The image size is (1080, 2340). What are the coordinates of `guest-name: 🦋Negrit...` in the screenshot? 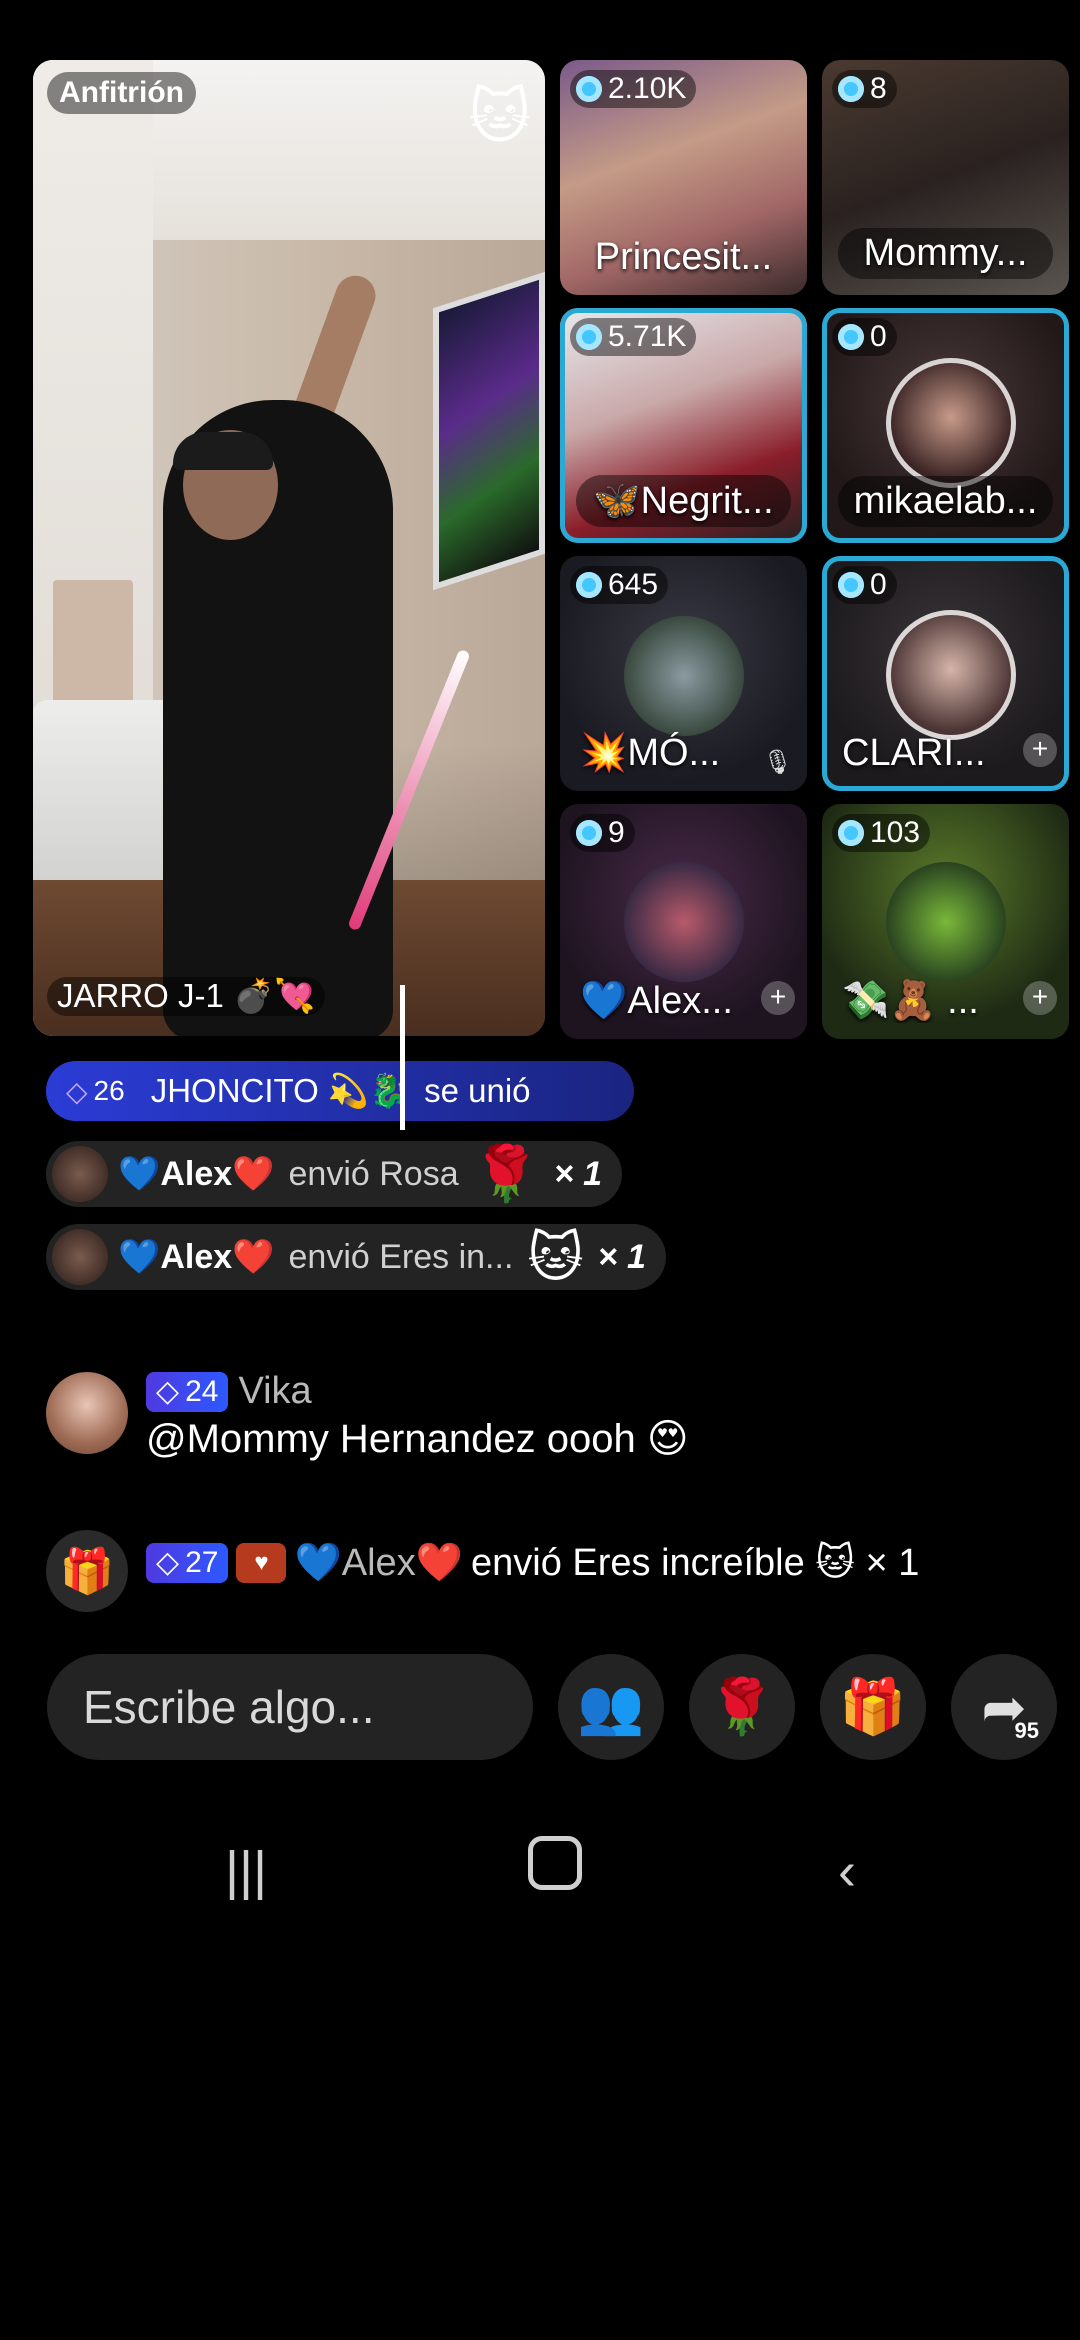 It's located at (683, 501).